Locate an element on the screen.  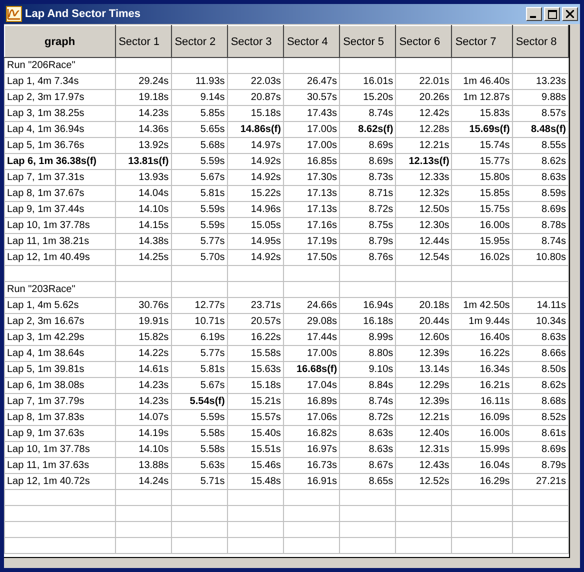
lap-label: Lap 5, 1m 36.76s is located at coordinates (60, 146).